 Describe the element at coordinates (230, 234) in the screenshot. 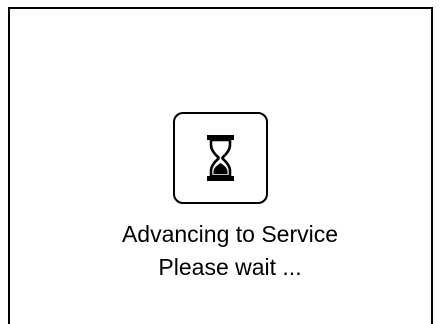

I see `status-message-line1: Advancing to Service` at that location.